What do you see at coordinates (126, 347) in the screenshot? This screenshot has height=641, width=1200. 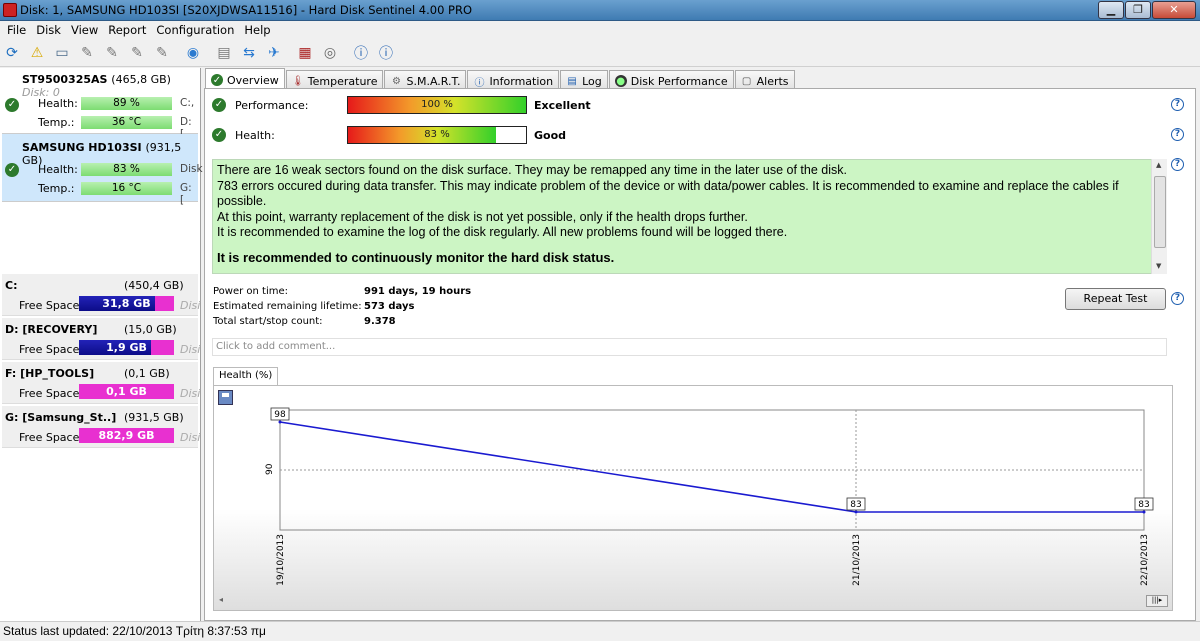 I see `free-space-bar: 1,9 GB` at bounding box center [126, 347].